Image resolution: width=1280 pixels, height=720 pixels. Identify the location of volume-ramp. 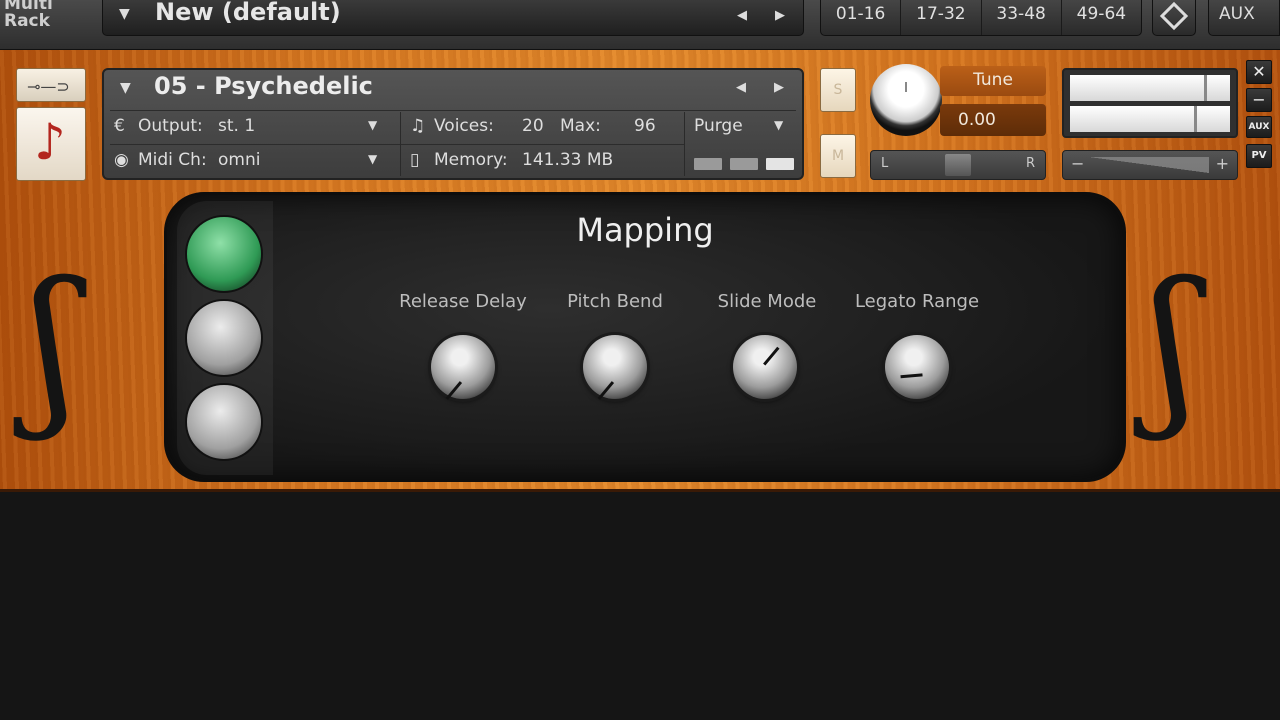
(1149, 165).